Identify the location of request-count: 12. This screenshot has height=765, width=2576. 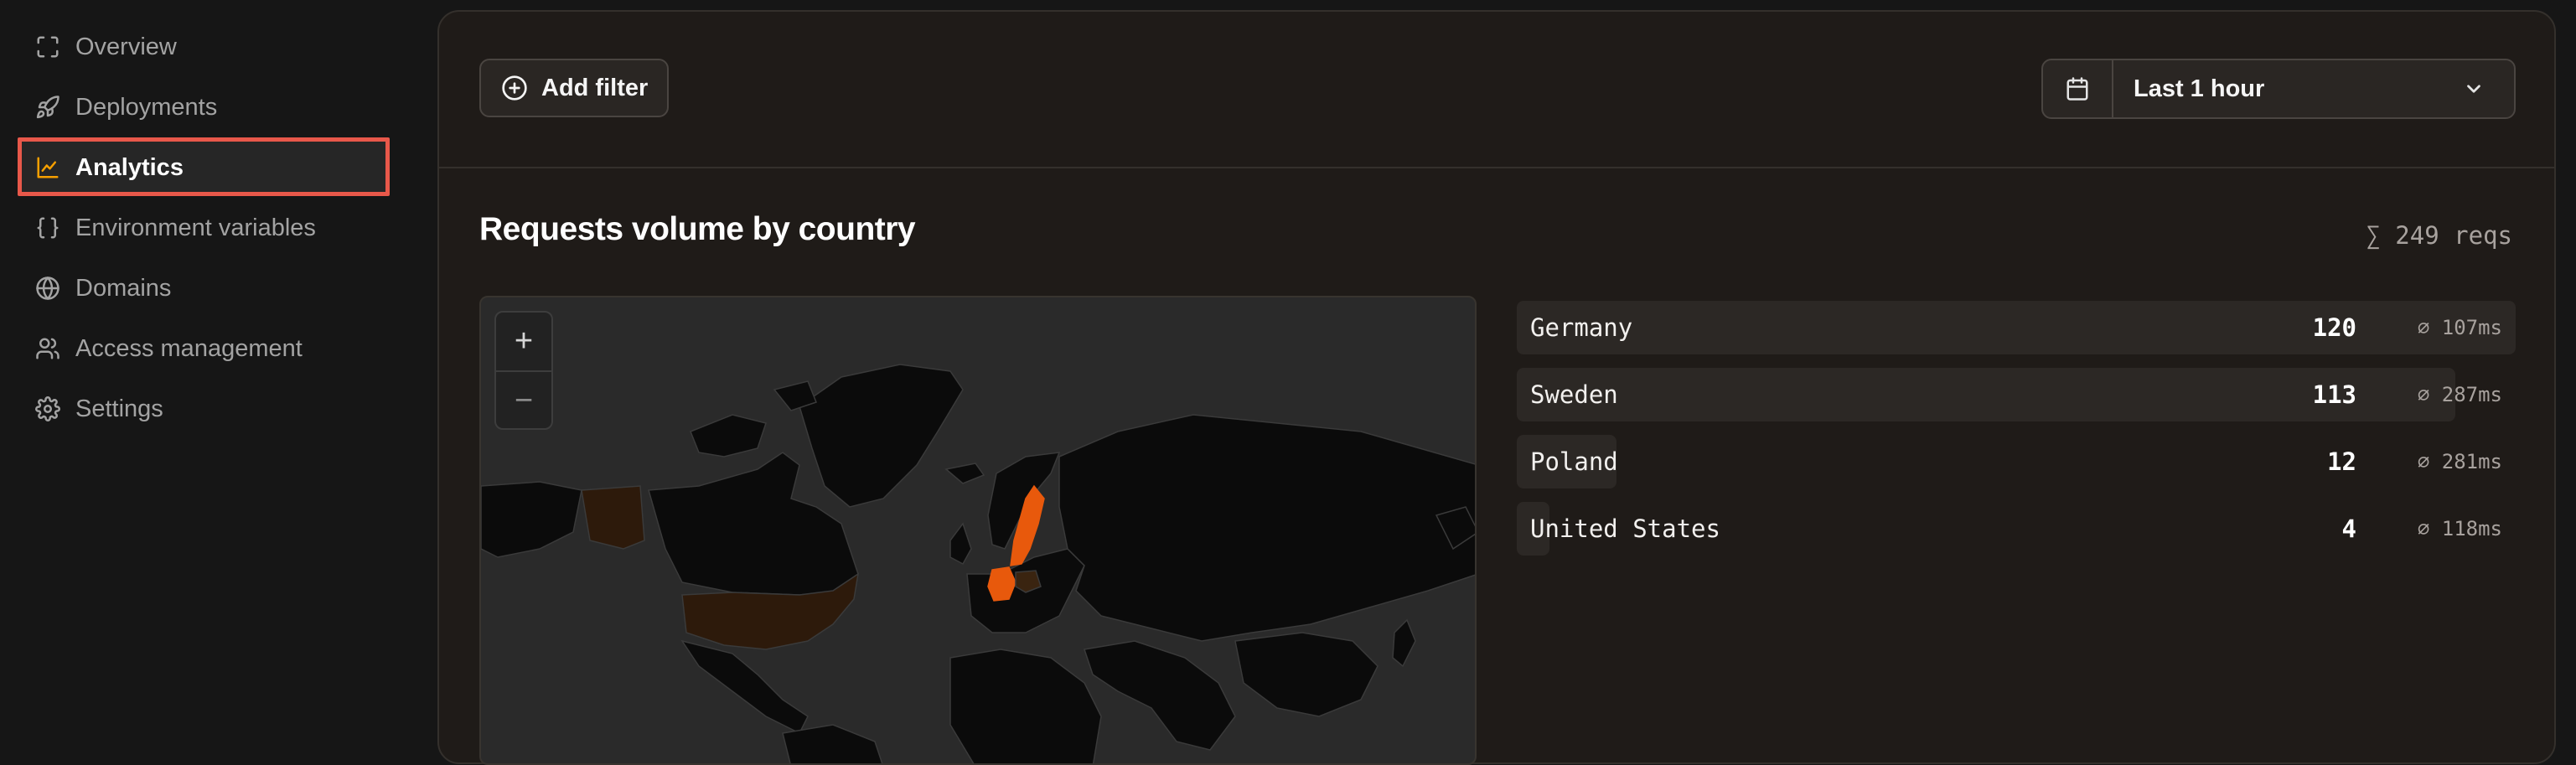
(2341, 462).